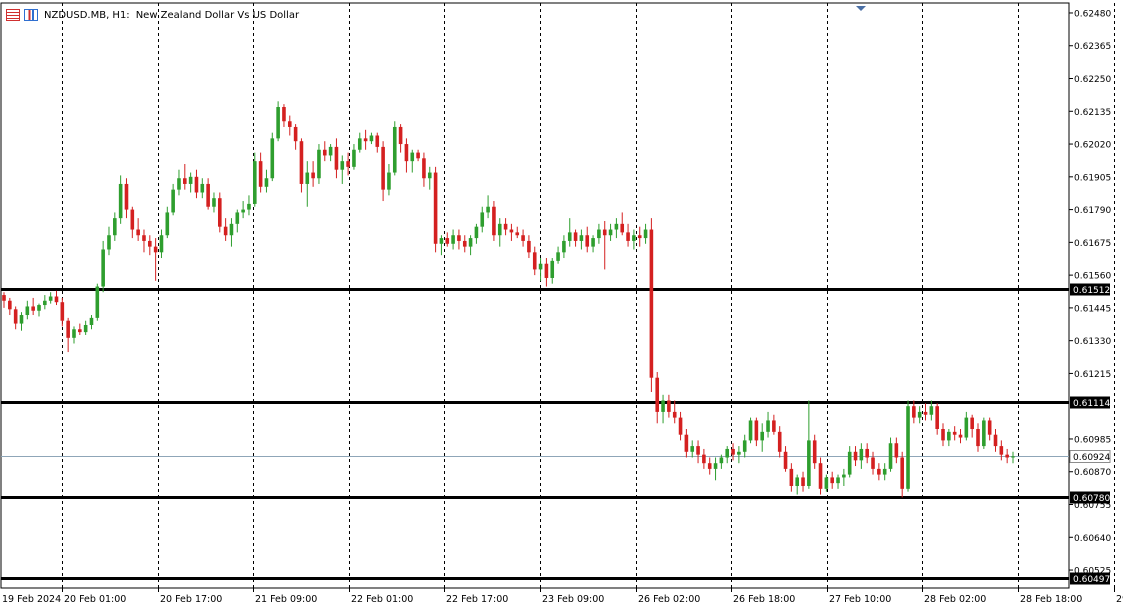 This screenshot has height=608, width=1123. What do you see at coordinates (1092, 277) in the screenshot?
I see `y-tick-label: 0.61560` at bounding box center [1092, 277].